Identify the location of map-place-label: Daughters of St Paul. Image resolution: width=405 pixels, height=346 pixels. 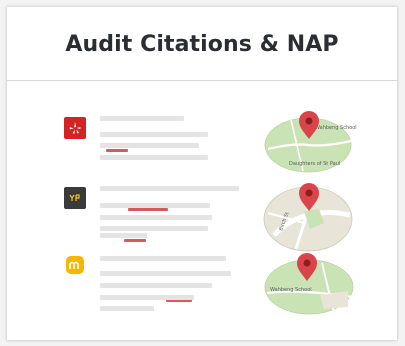
(314, 164).